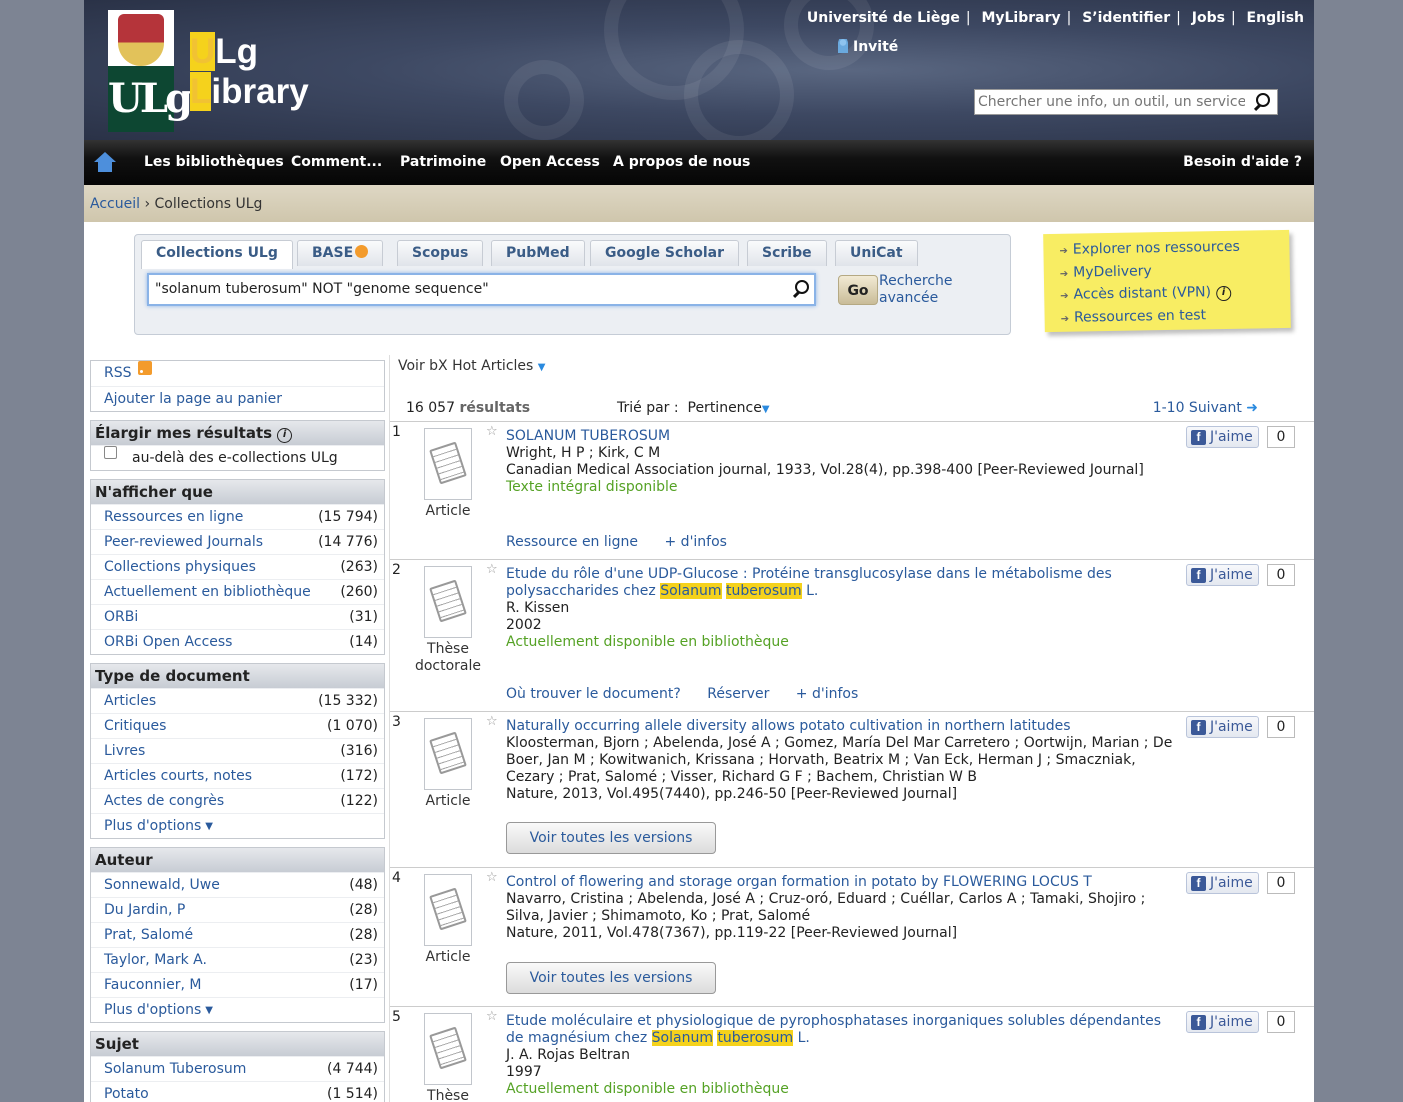 The width and height of the screenshot is (1403, 1102). What do you see at coordinates (1198, 575) in the screenshot?
I see `facebook-icon: f` at bounding box center [1198, 575].